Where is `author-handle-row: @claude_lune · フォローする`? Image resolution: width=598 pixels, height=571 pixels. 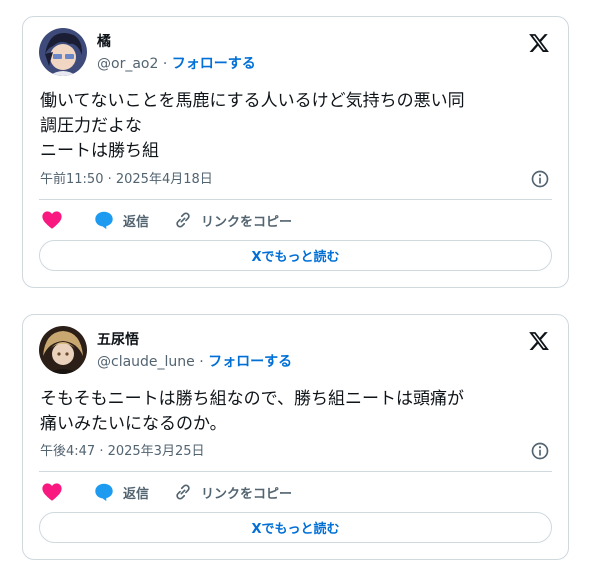 author-handle-row: @claude_lune · フォローする is located at coordinates (194, 362).